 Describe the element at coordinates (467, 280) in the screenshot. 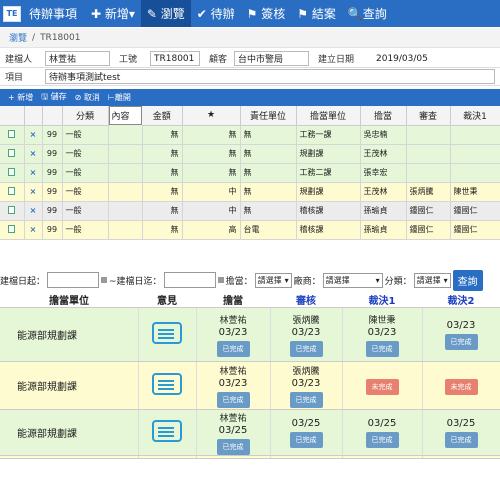

I see `query-button: 查詢` at that location.